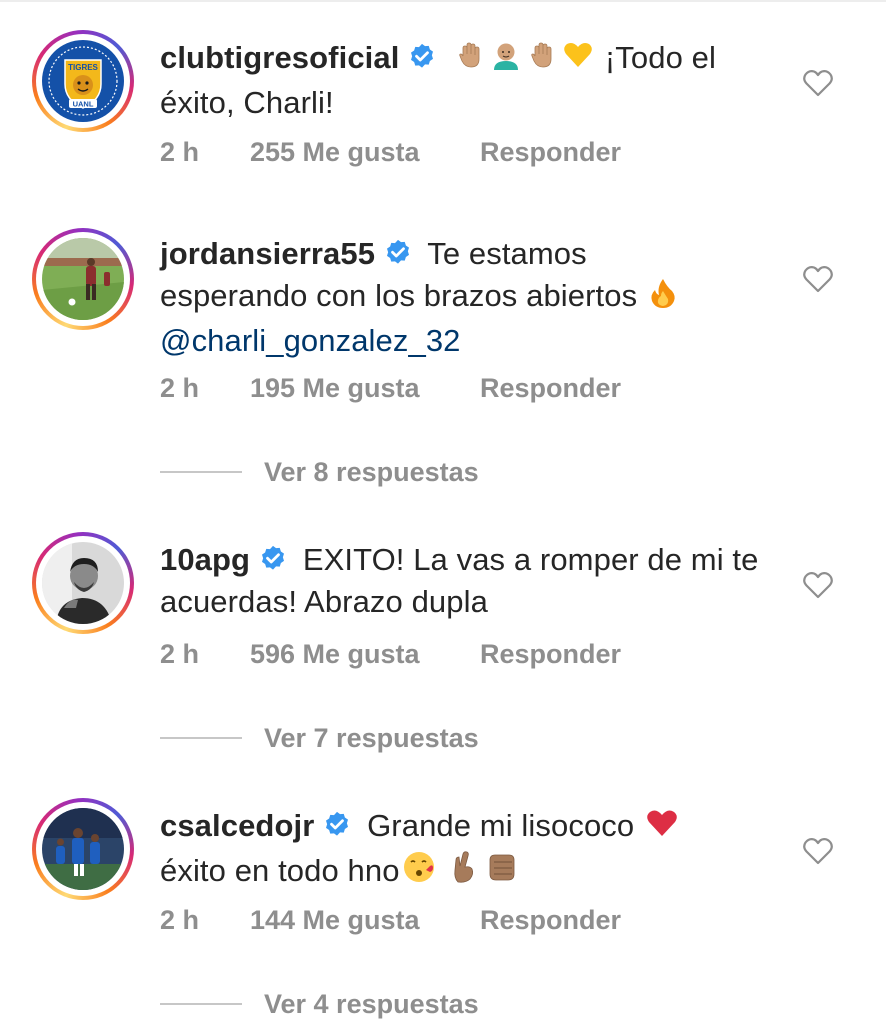 This screenshot has height=1024, width=886. What do you see at coordinates (419, 872) in the screenshot?
I see `face-blowing-kiss-emoji-icon` at bounding box center [419, 872].